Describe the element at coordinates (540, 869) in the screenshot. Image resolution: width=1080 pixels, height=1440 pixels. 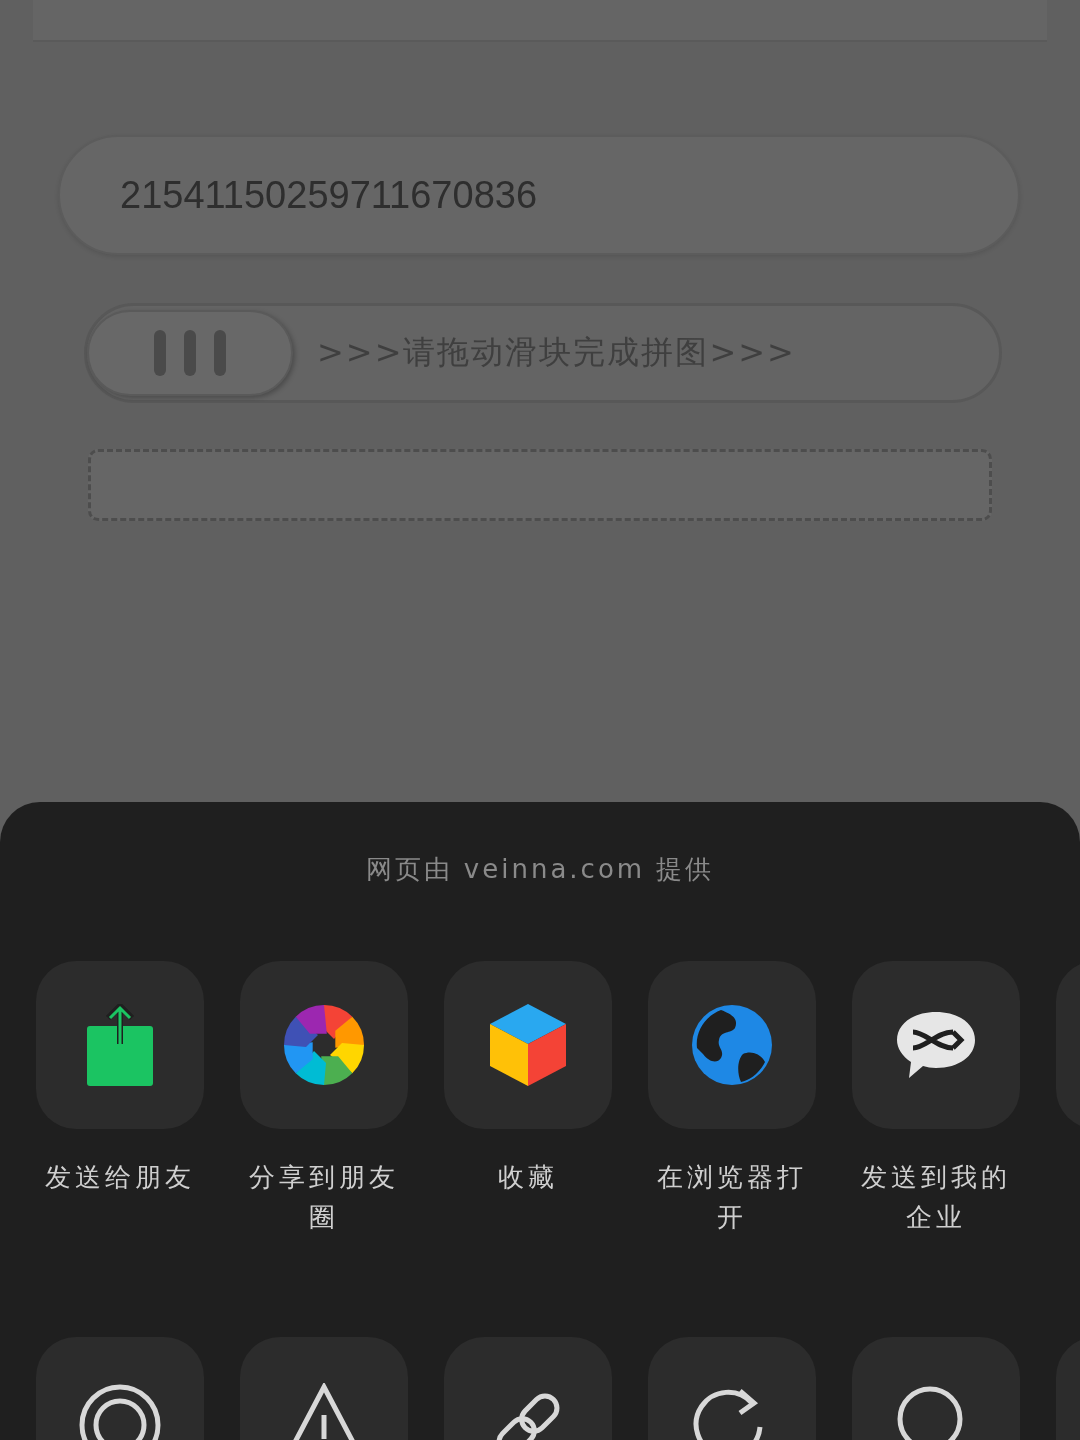
I see `provider-text: 网页由 veinna.com 提供` at that location.